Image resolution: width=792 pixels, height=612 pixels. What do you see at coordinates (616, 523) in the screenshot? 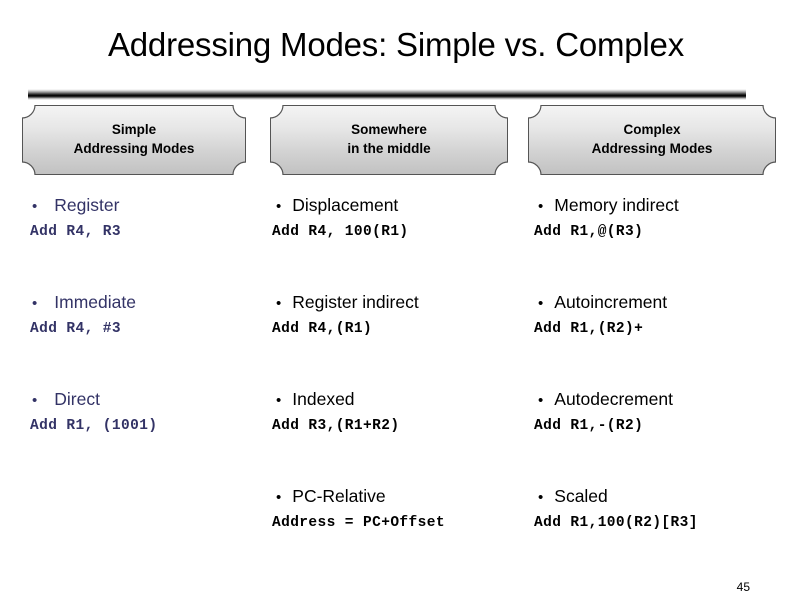
I see `mode-code: Add R1,100(R2)[R3]` at bounding box center [616, 523].